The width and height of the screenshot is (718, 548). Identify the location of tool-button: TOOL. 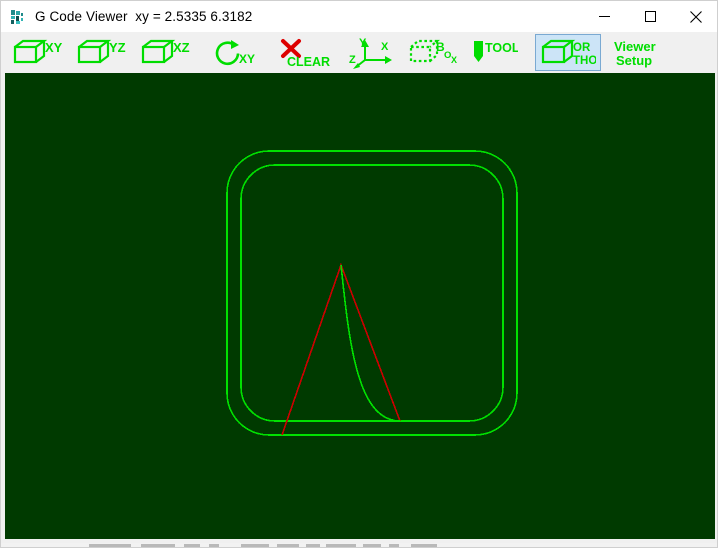
(494, 52).